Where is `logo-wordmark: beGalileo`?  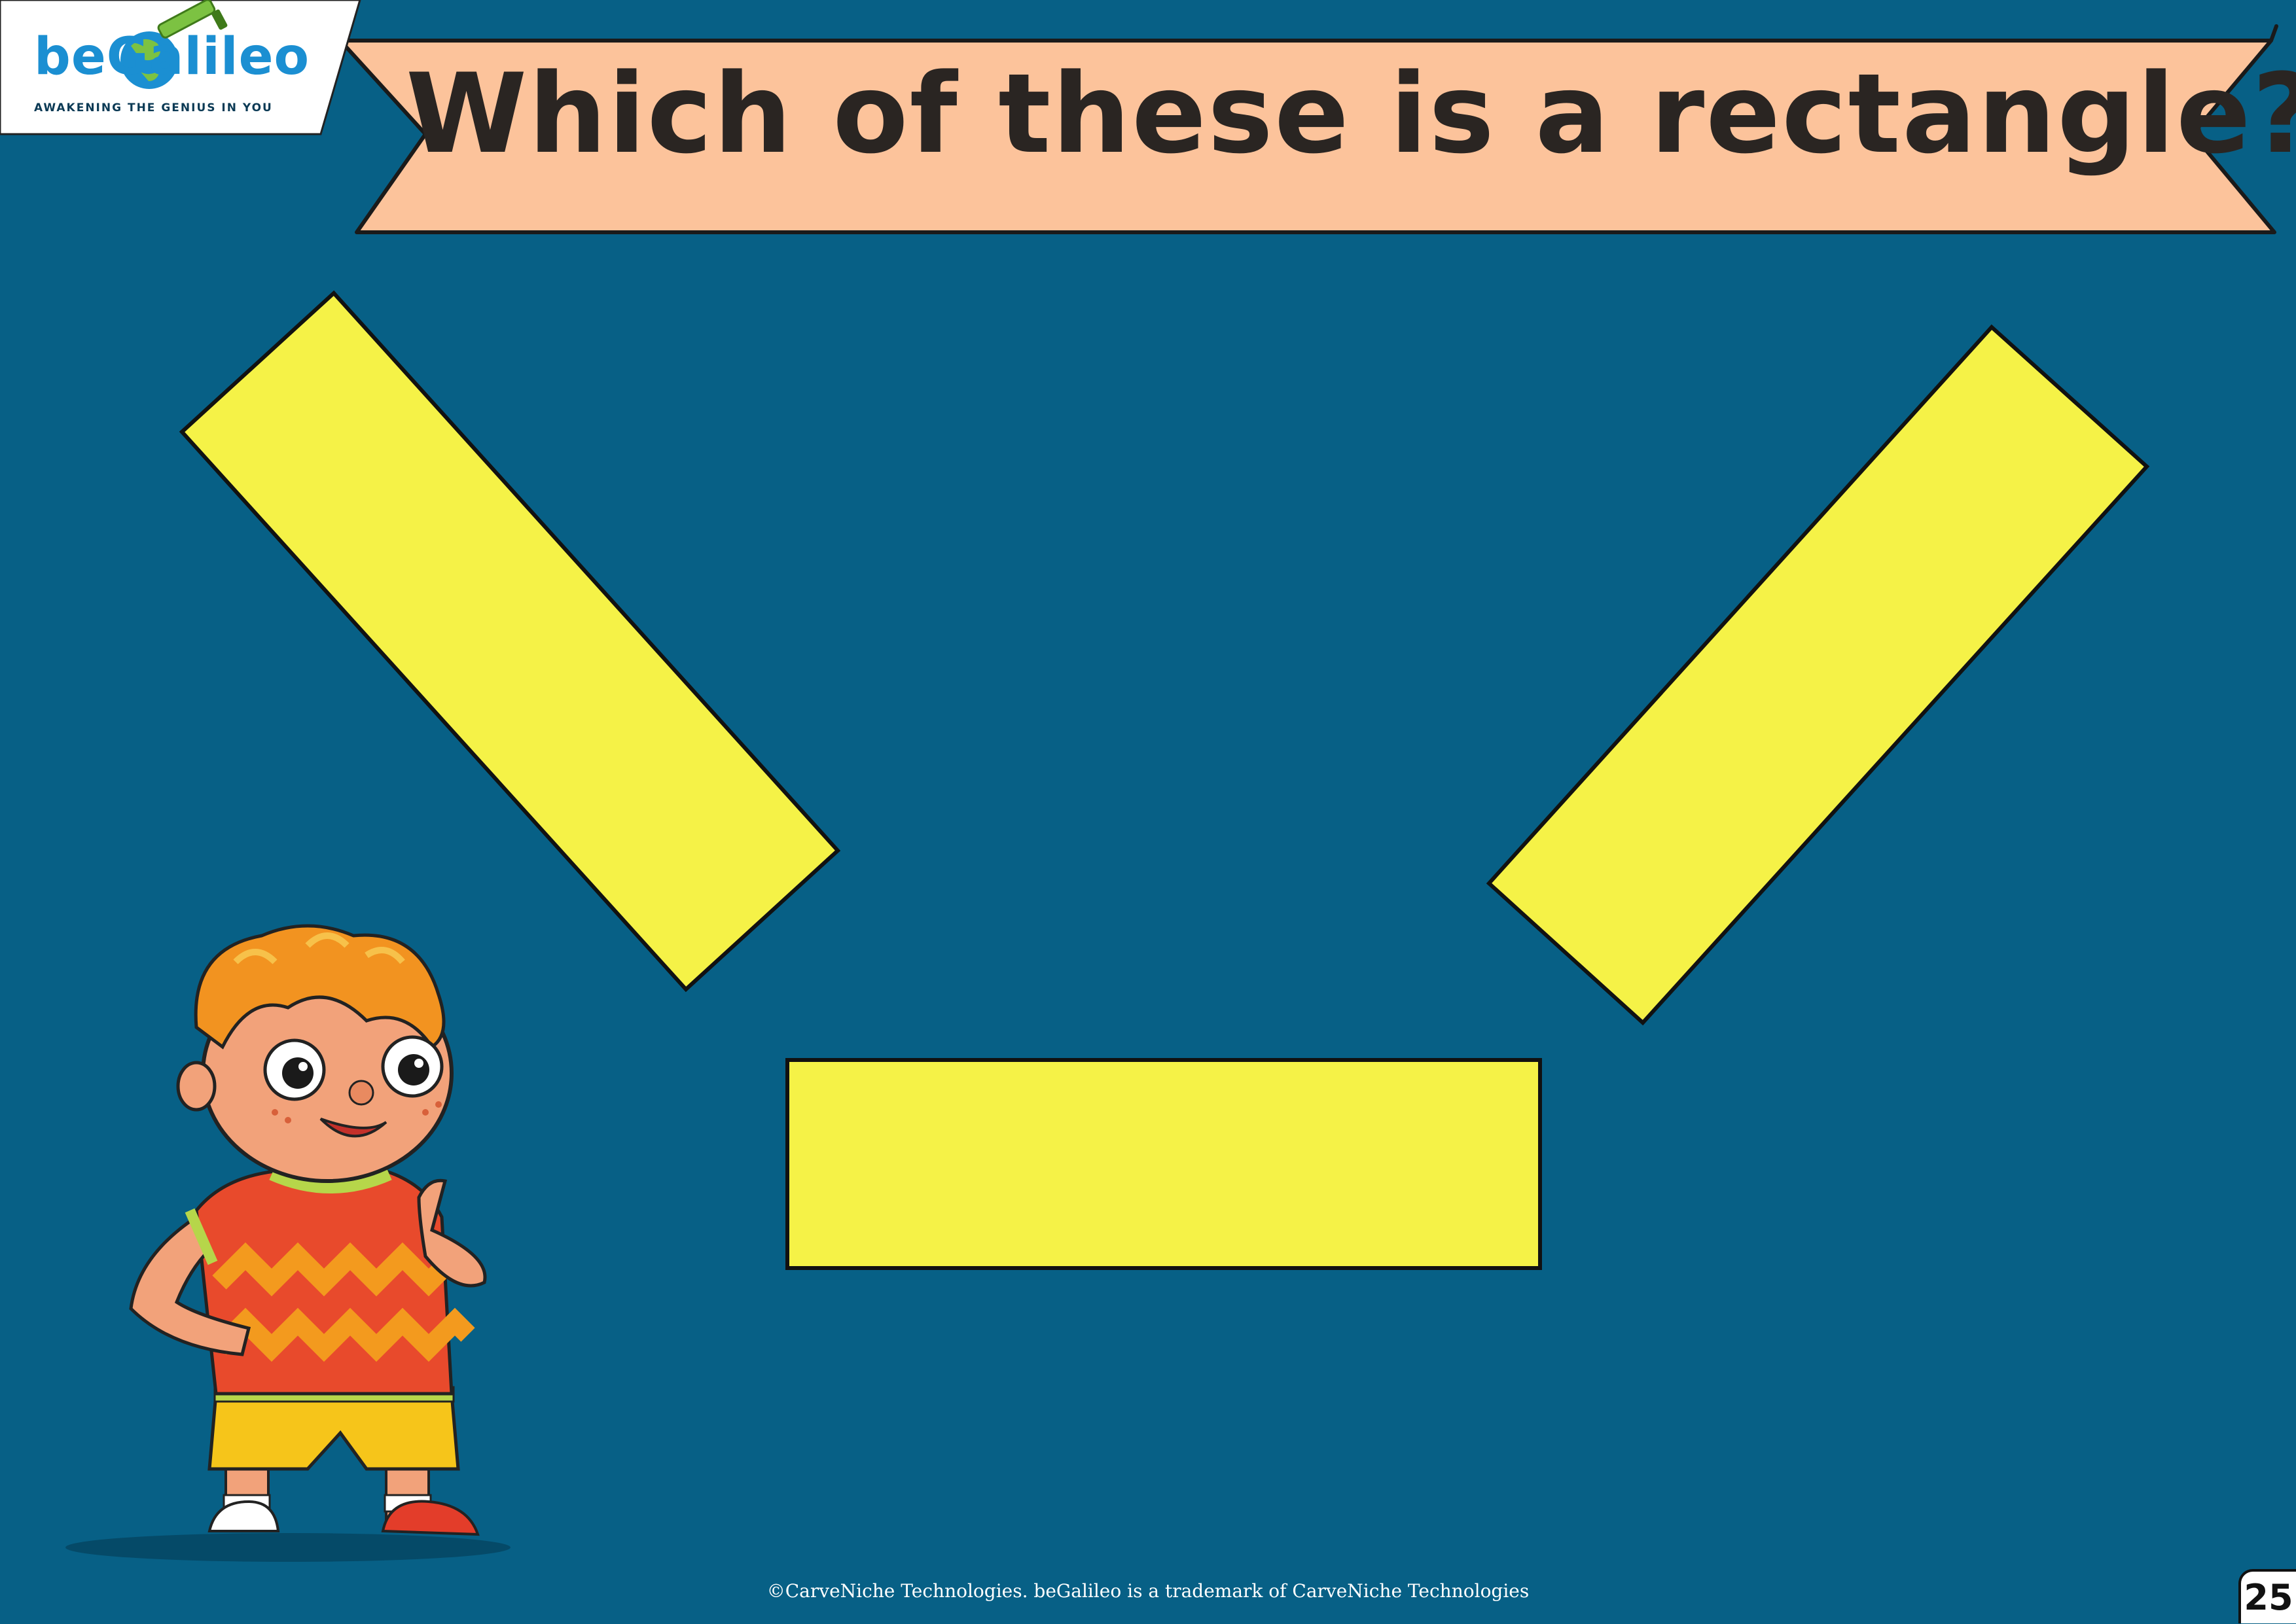
logo-wordmark: beGalileo is located at coordinates (172, 56).